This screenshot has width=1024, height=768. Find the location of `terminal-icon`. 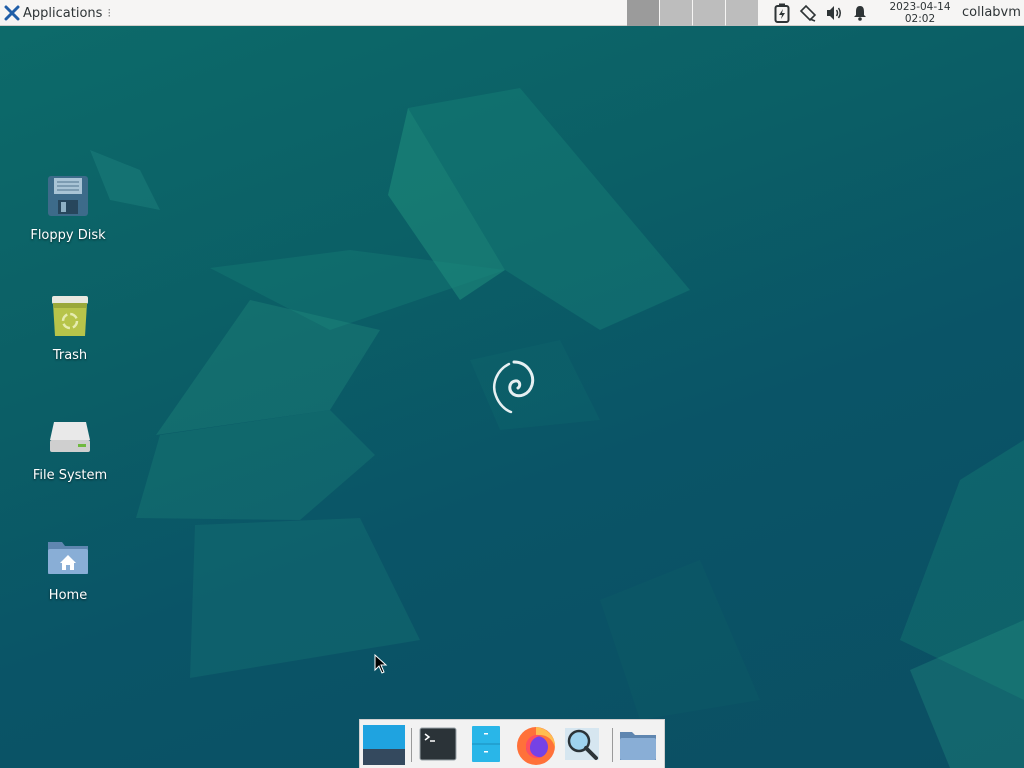

terminal-icon is located at coordinates (438, 744).